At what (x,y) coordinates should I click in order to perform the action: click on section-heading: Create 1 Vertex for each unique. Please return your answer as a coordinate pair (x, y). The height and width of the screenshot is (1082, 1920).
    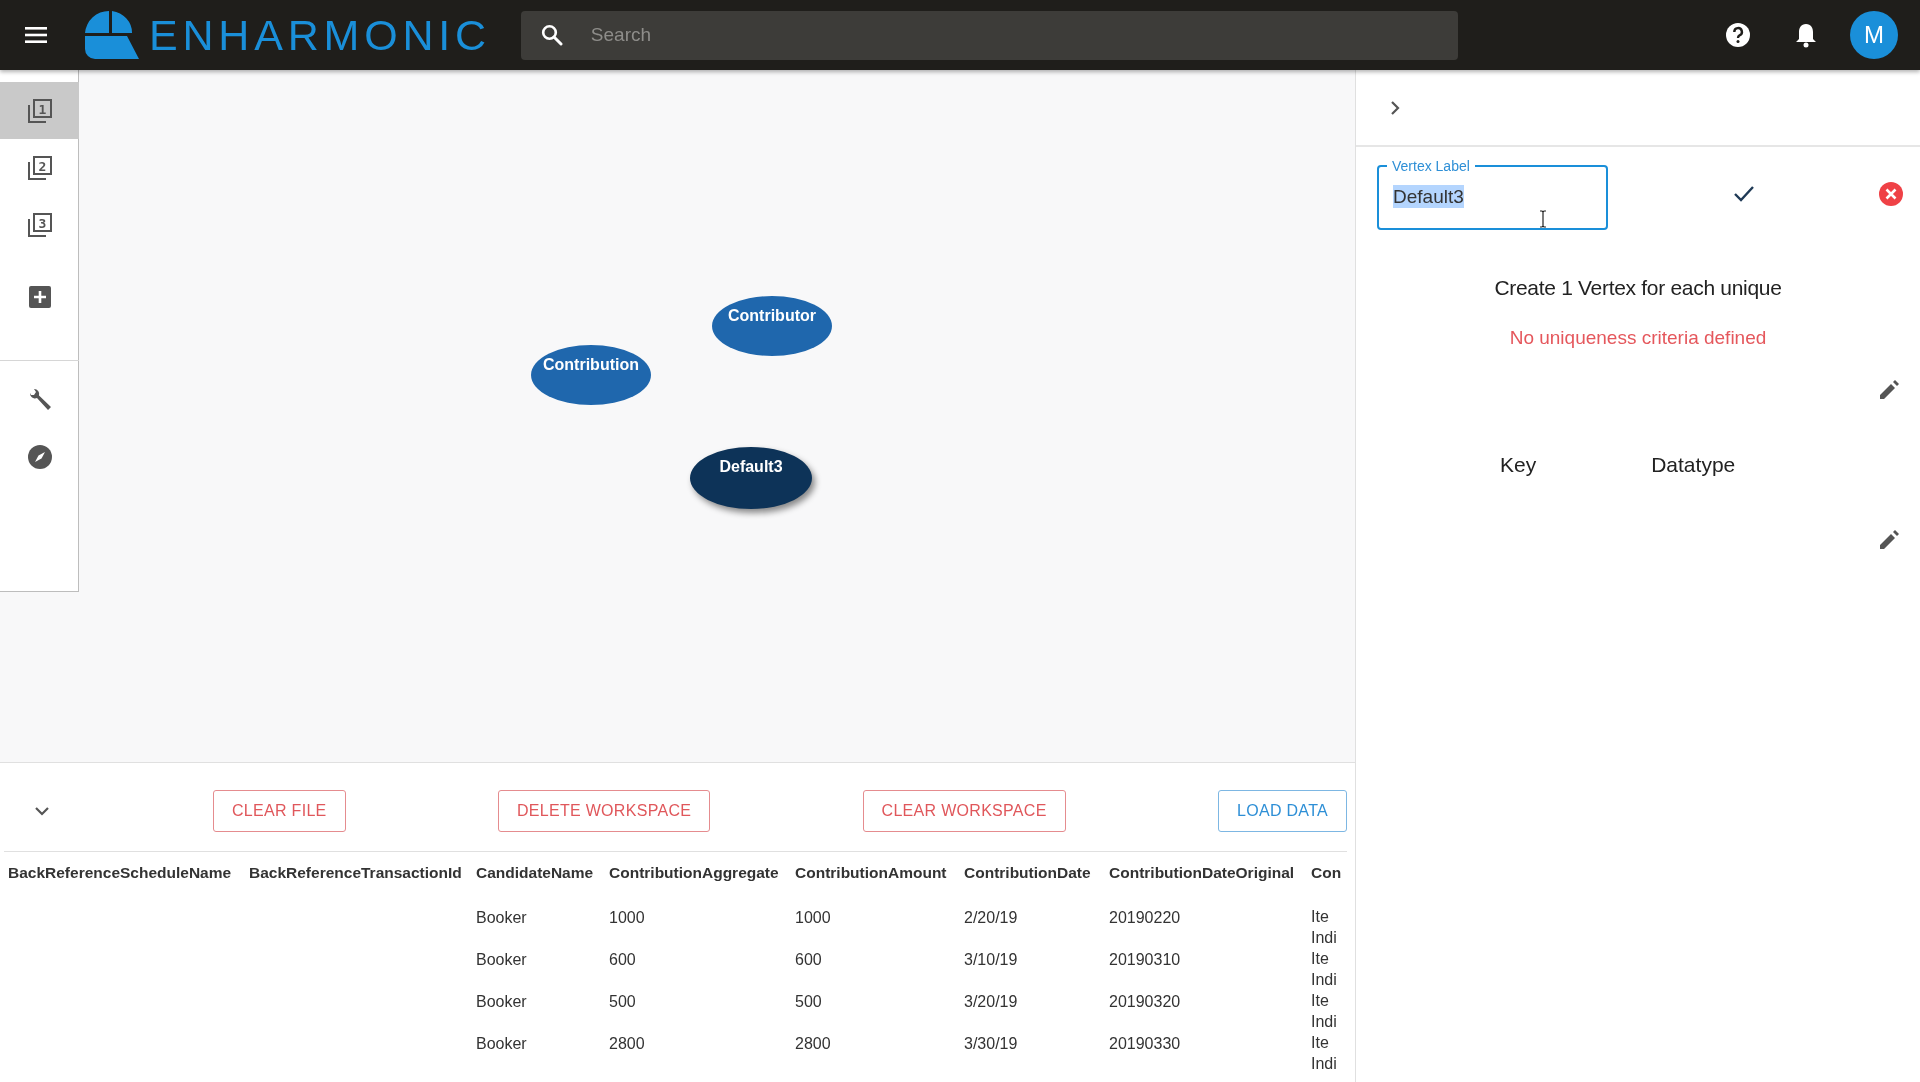
    Looking at the image, I should click on (1638, 288).